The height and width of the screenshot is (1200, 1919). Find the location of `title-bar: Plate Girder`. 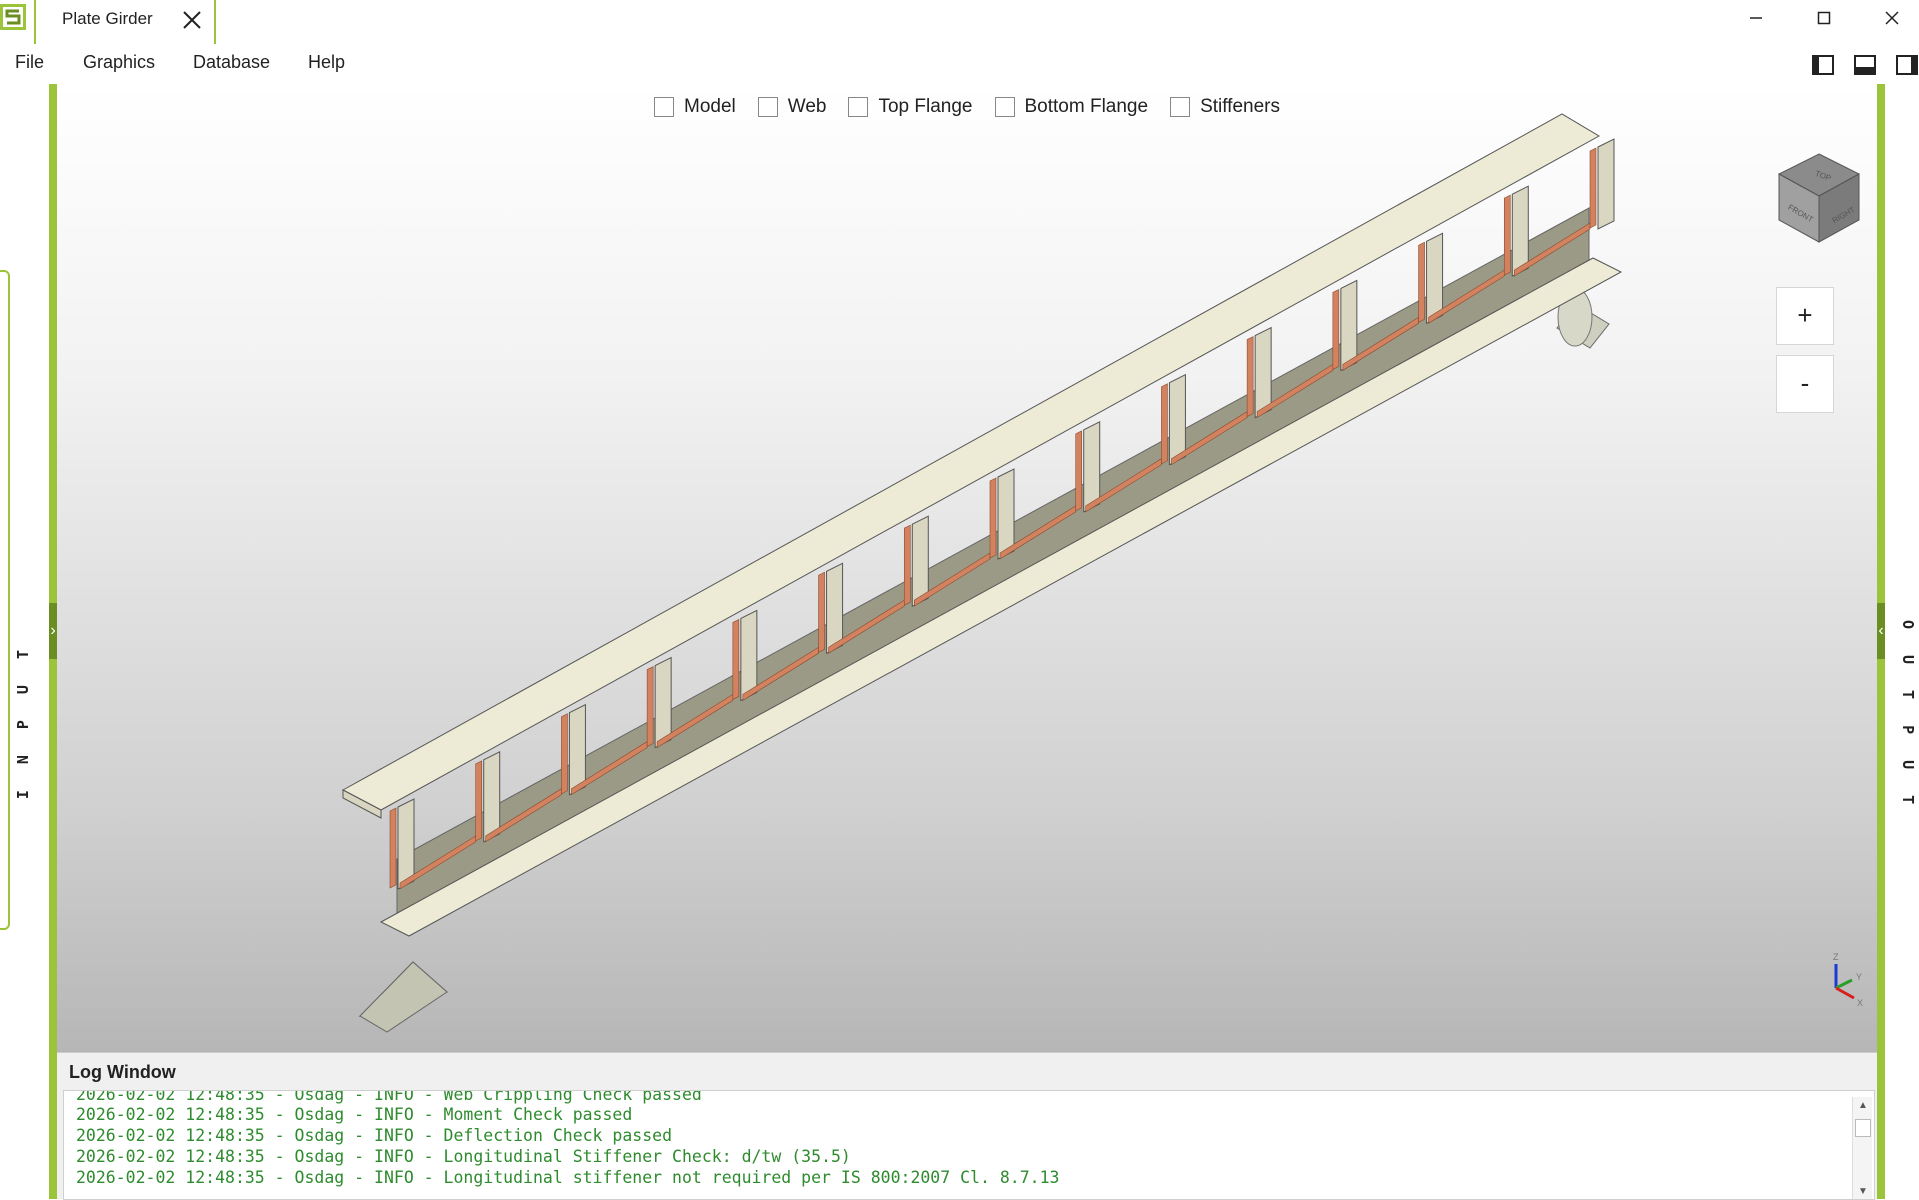

title-bar: Plate Girder is located at coordinates (959, 22).